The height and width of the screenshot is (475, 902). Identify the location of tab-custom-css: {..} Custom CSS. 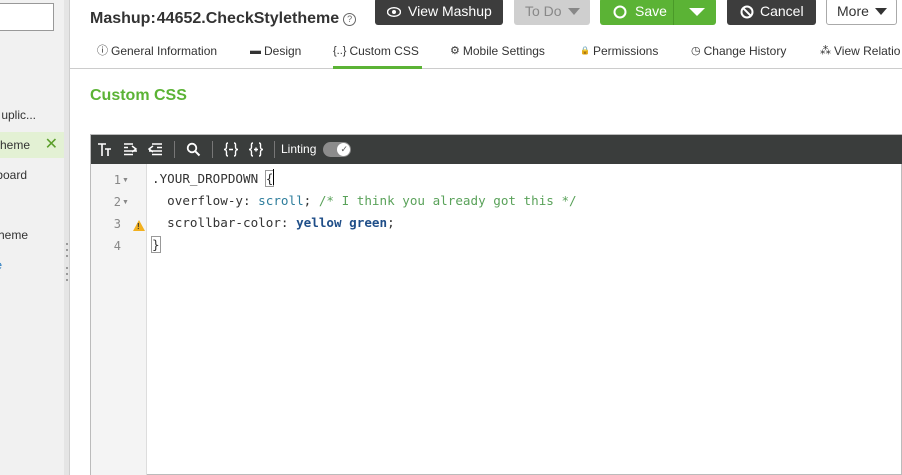
(377, 53).